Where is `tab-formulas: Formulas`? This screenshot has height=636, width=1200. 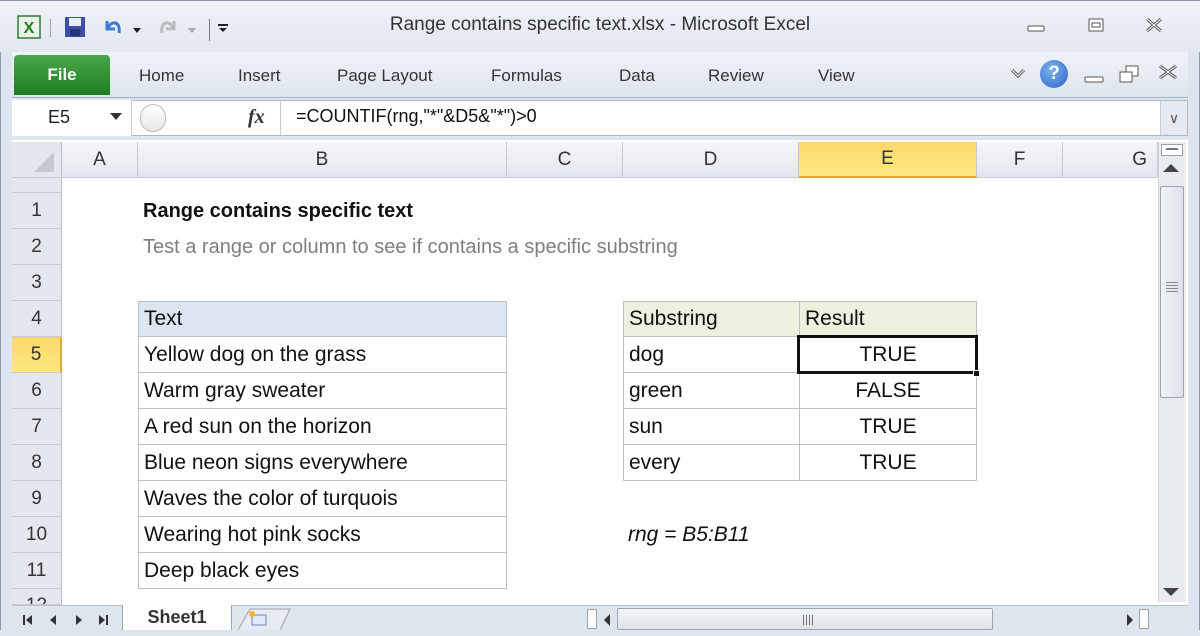
tab-formulas: Formulas is located at coordinates (526, 76).